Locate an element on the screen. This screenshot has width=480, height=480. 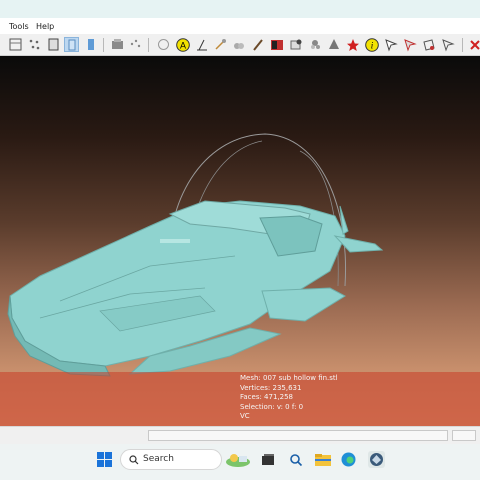
flower-icon is located at coordinates (314, 44).